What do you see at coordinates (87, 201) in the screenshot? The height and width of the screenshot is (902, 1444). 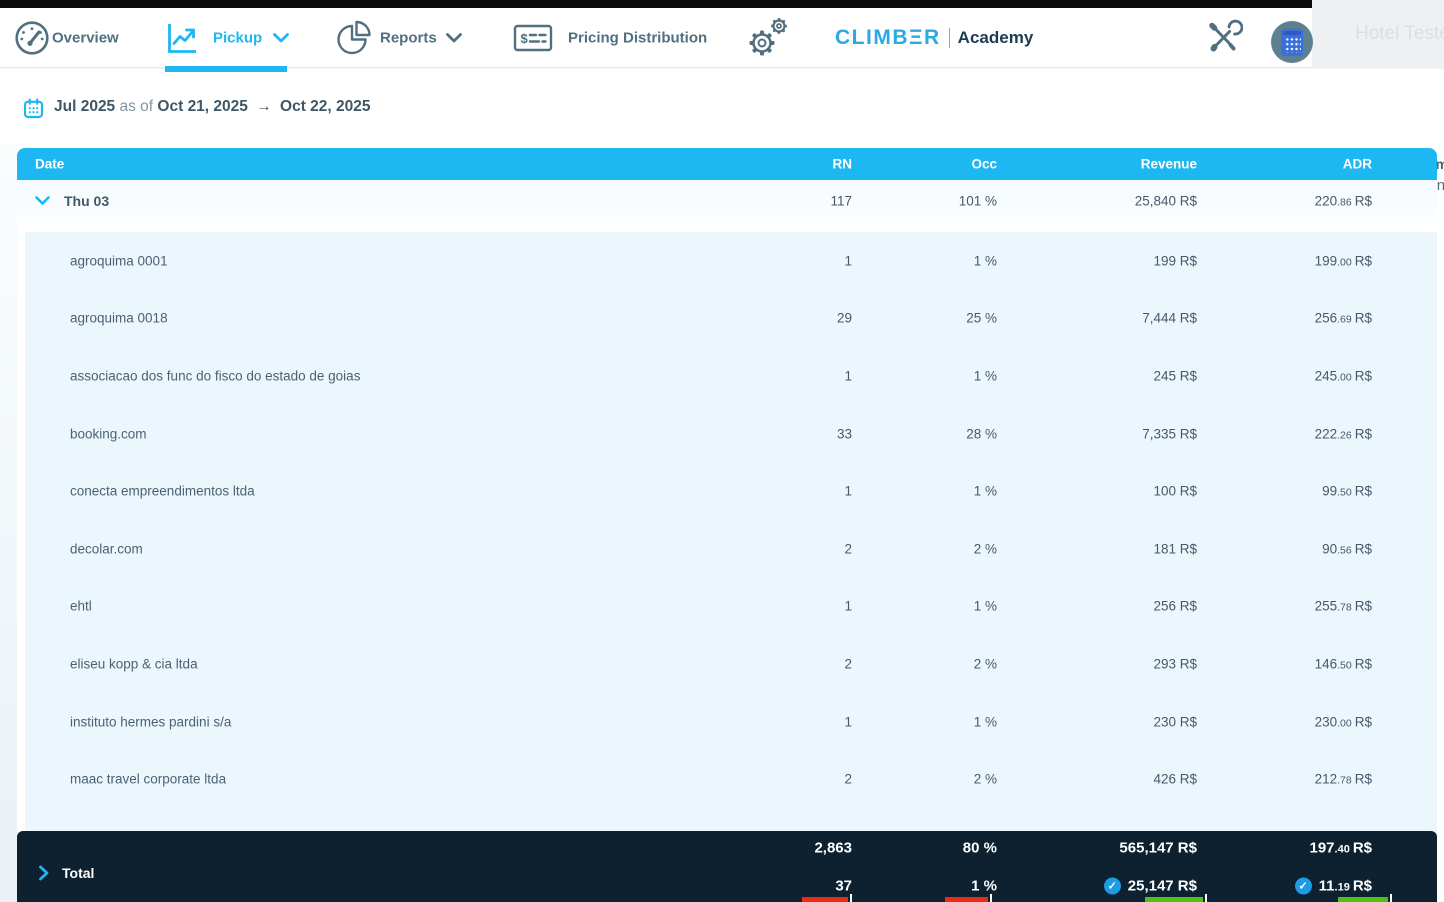 I see `group-date-label: Thu 03` at bounding box center [87, 201].